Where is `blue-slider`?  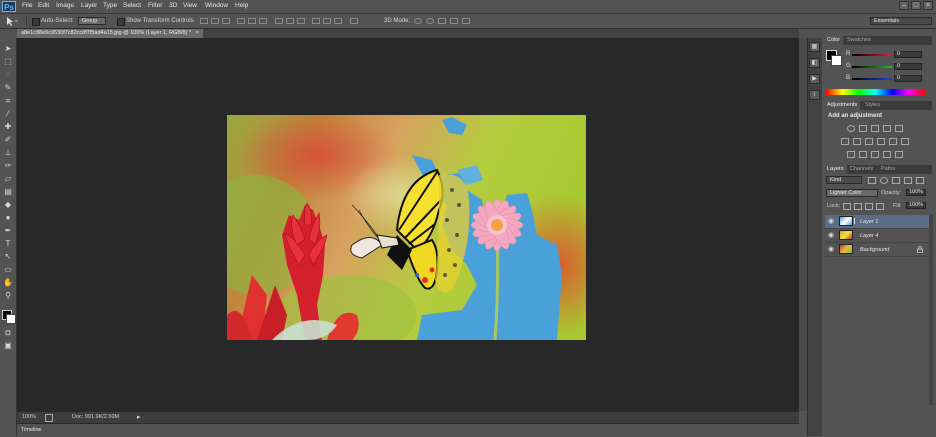
blue-slider is located at coordinates (872, 79).